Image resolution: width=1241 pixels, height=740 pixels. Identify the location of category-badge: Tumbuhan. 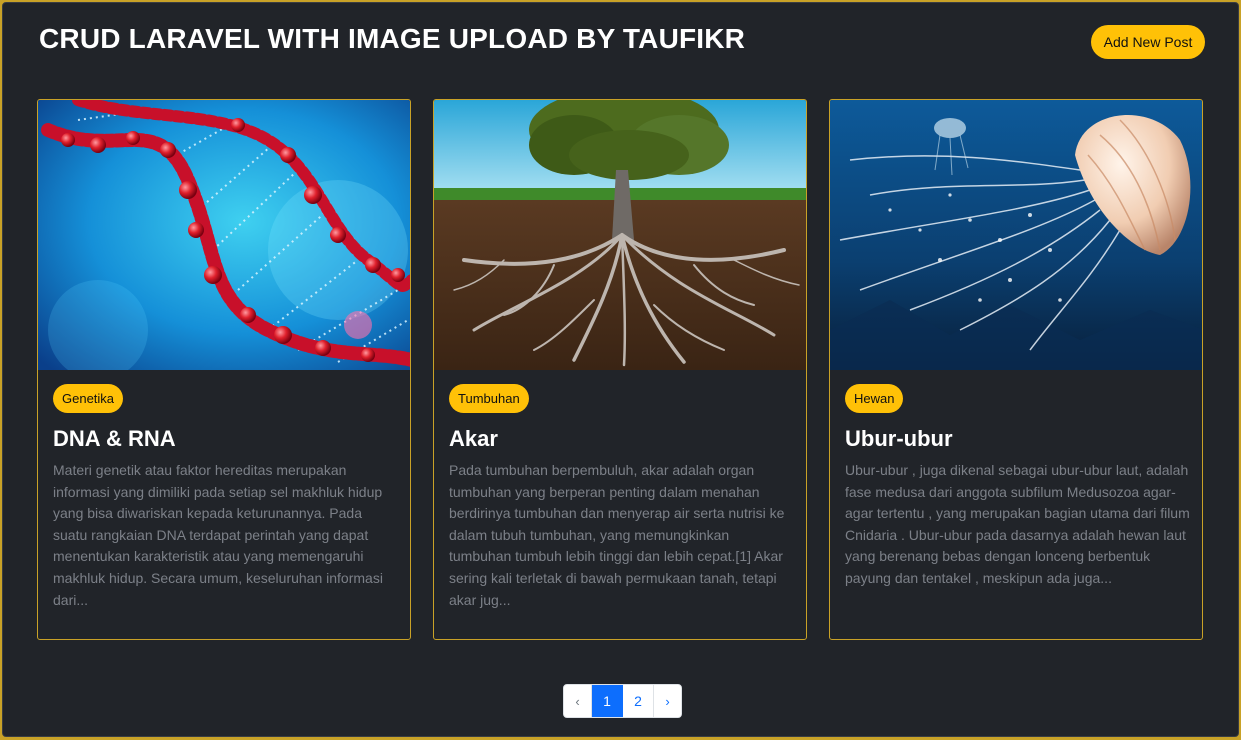
(489, 398).